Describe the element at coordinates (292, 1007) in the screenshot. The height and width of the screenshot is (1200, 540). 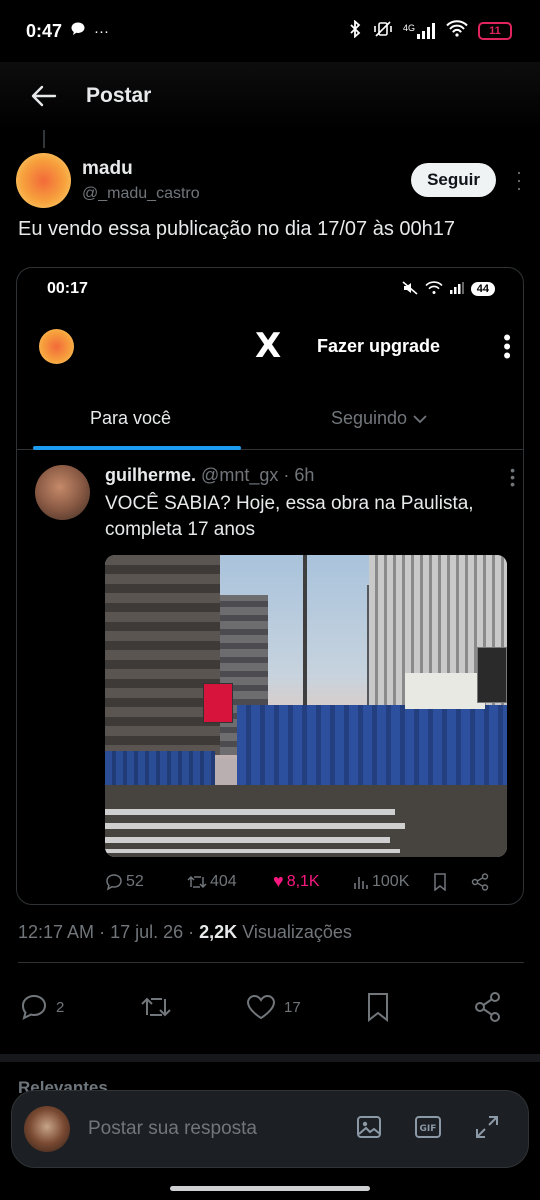
I see `like-count: 17` at that location.